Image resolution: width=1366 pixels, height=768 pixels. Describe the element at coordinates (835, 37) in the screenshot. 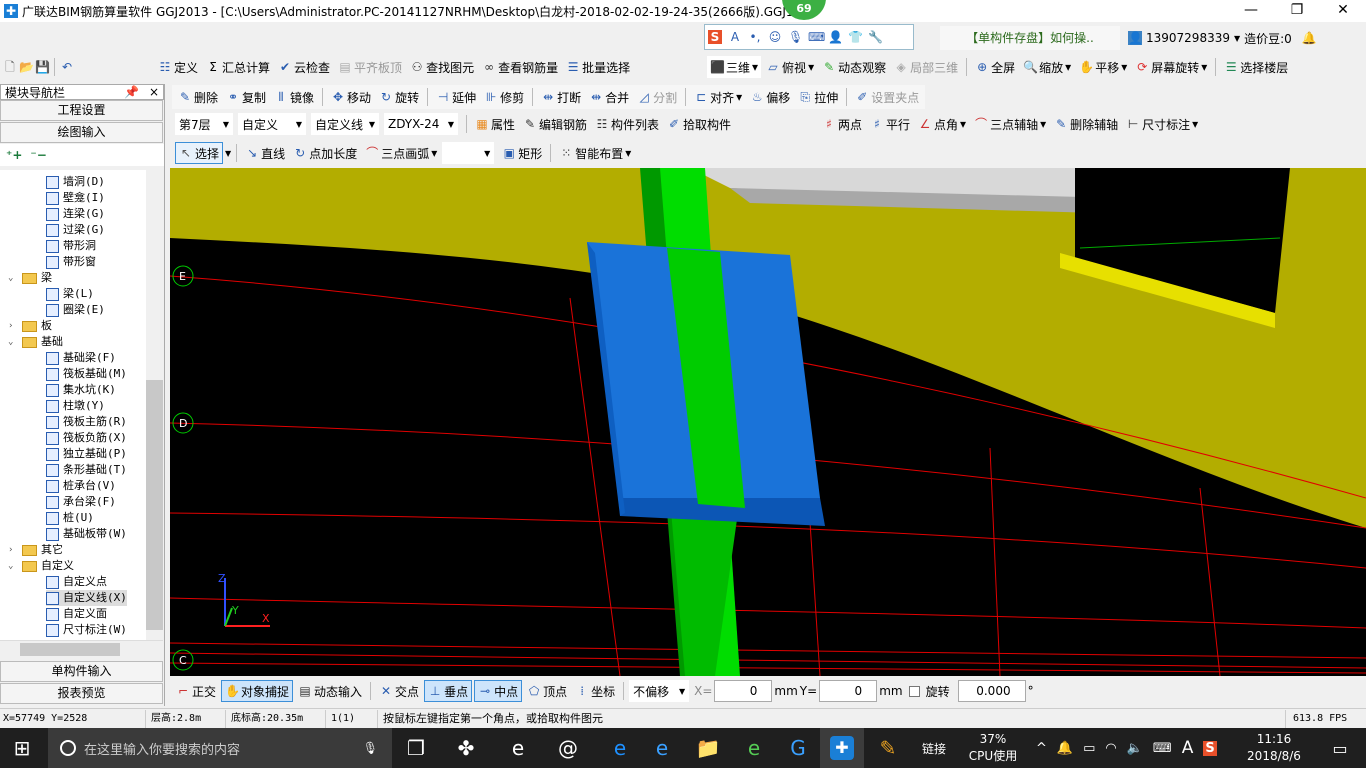

I see `user-icon: 👤` at that location.